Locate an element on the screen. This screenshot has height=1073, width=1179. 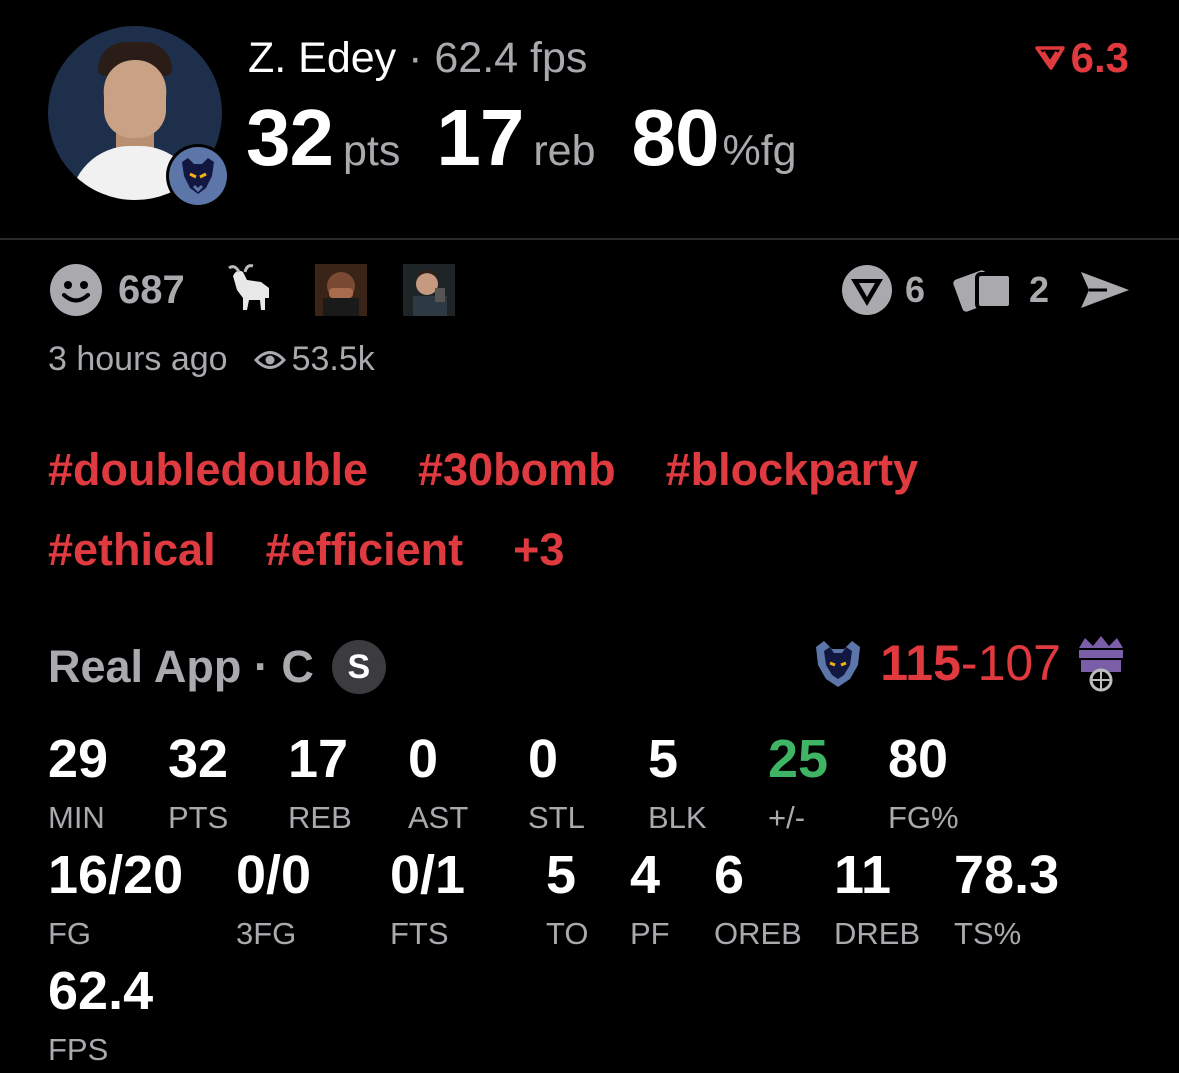
stat-pf: 4 PF is located at coordinates (650, 900).